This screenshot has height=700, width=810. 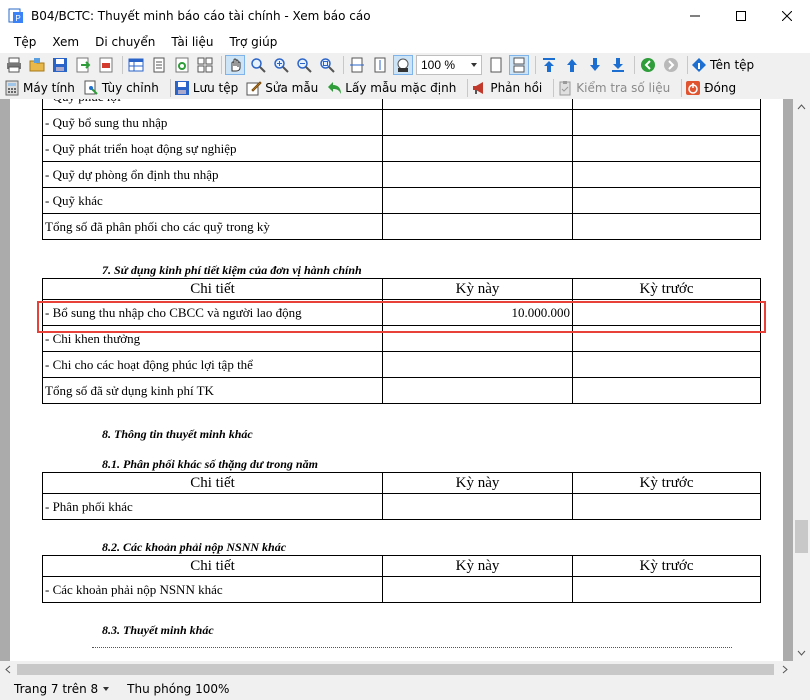 What do you see at coordinates (254, 88) in the screenshot?
I see `edit-template-icon` at bounding box center [254, 88].